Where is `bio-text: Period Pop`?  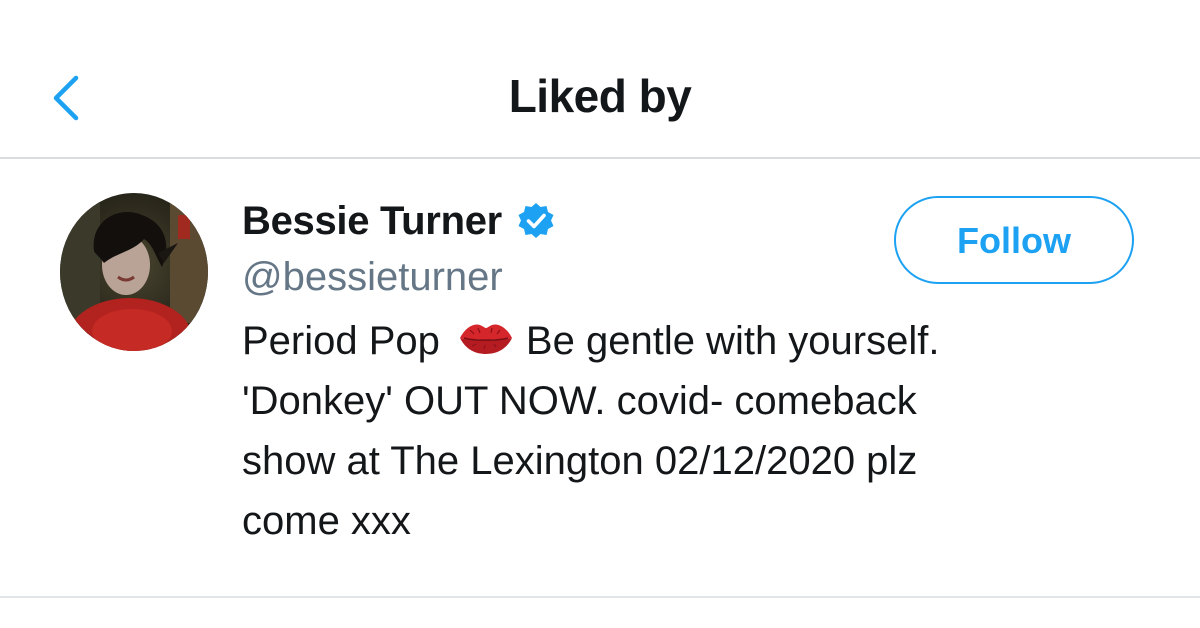
bio-text: Period Pop is located at coordinates (341, 341).